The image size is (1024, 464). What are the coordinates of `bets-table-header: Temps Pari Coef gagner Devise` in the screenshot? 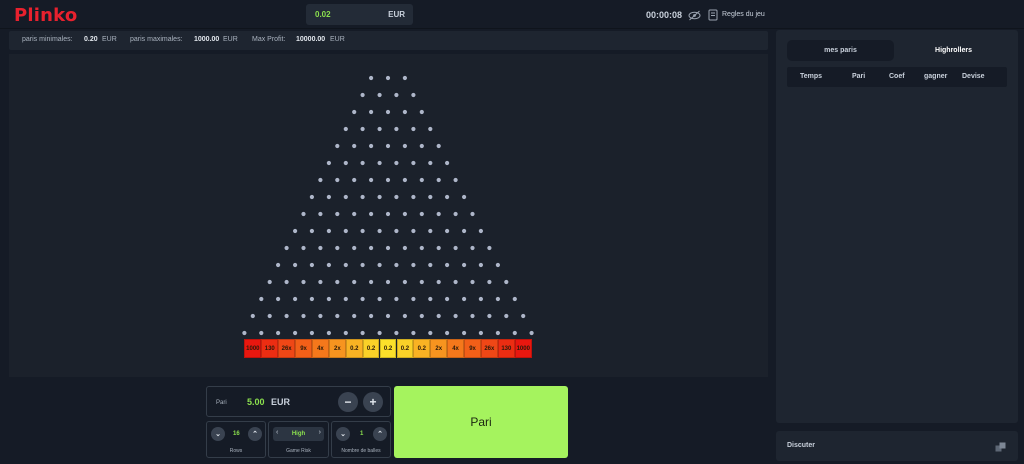 It's located at (897, 77).